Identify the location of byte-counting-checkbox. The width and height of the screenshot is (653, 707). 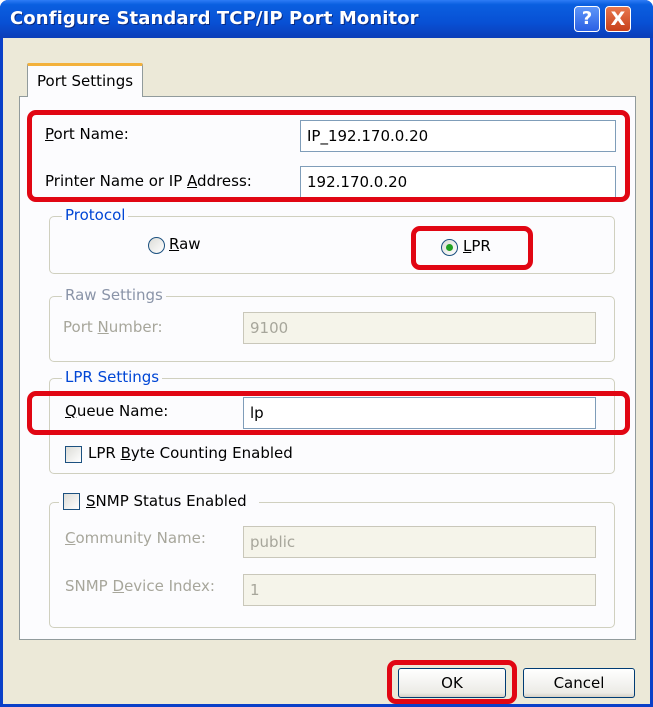
(73, 454).